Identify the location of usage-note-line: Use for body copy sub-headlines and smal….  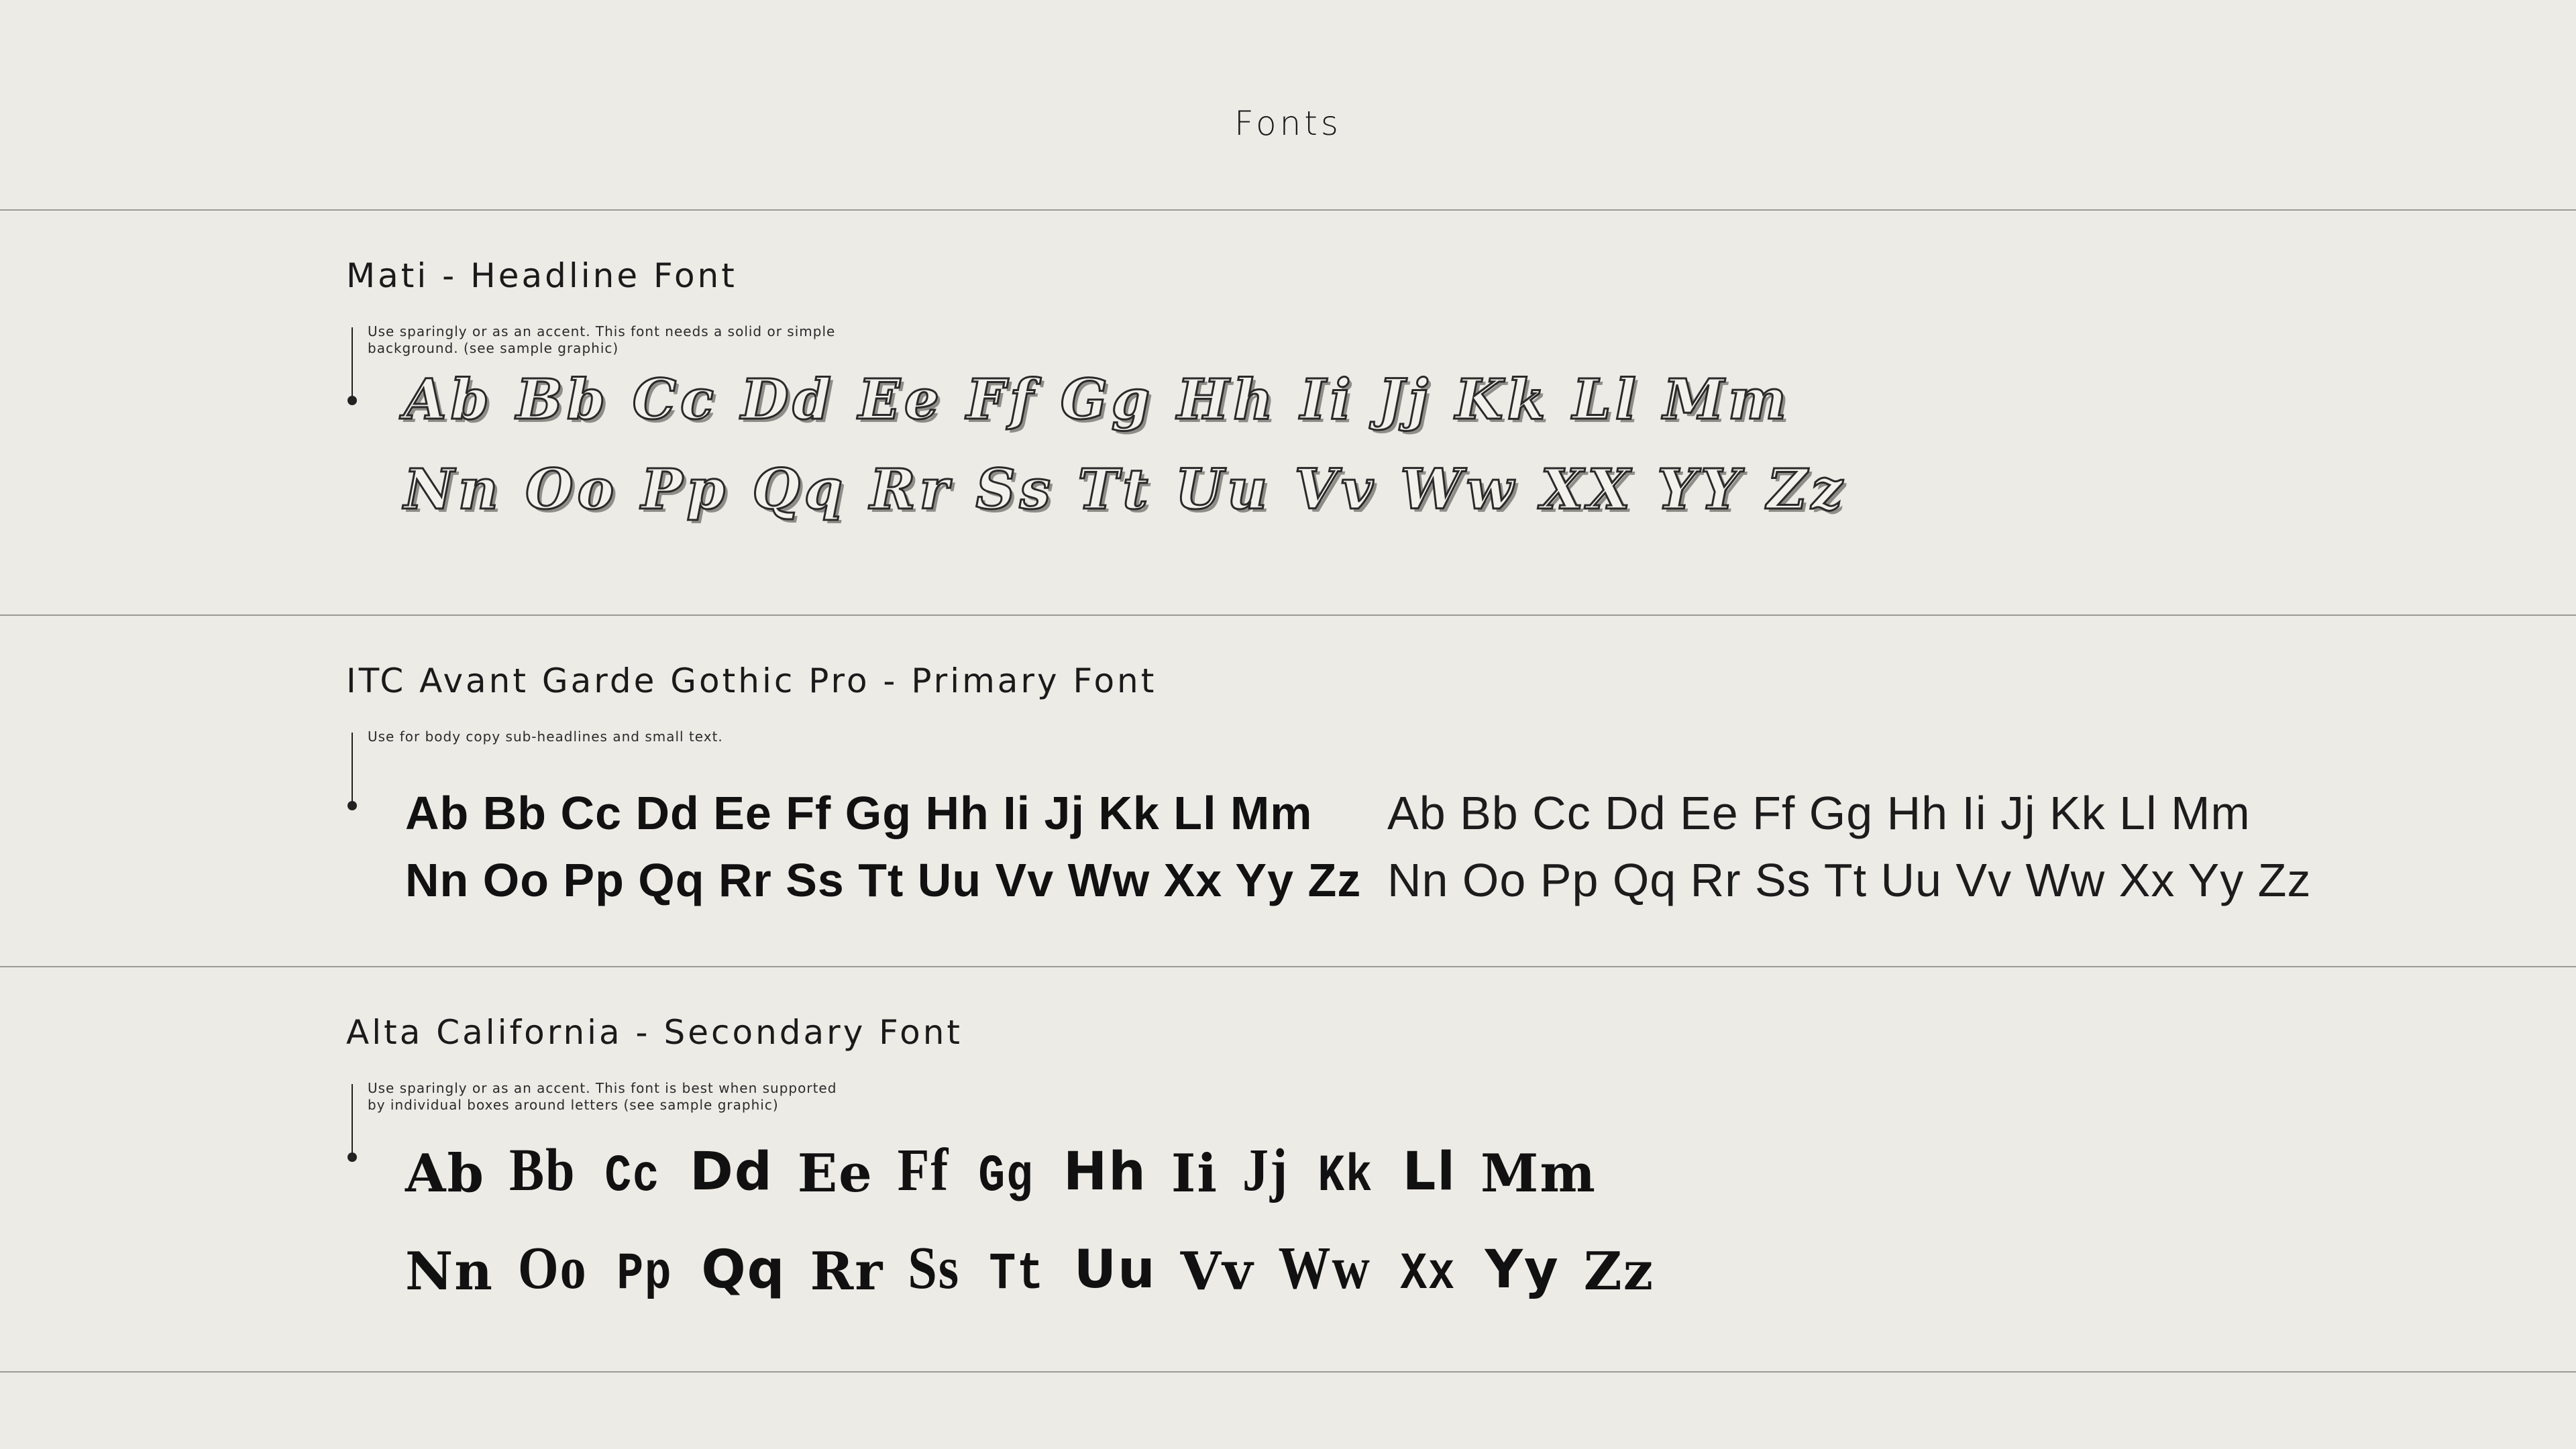
(545, 737).